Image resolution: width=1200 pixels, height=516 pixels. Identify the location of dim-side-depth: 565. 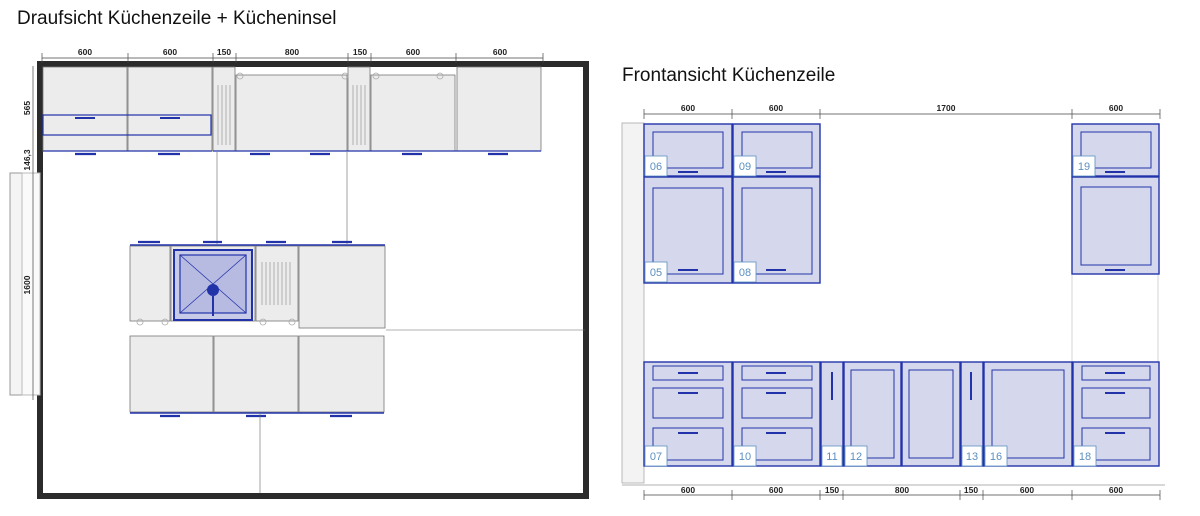
(27, 108).